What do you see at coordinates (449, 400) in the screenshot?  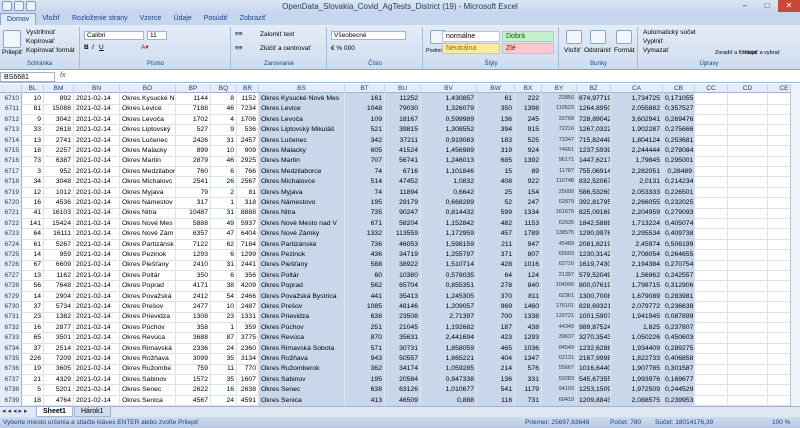 I see `cell: 0,888` at bounding box center [449, 400].